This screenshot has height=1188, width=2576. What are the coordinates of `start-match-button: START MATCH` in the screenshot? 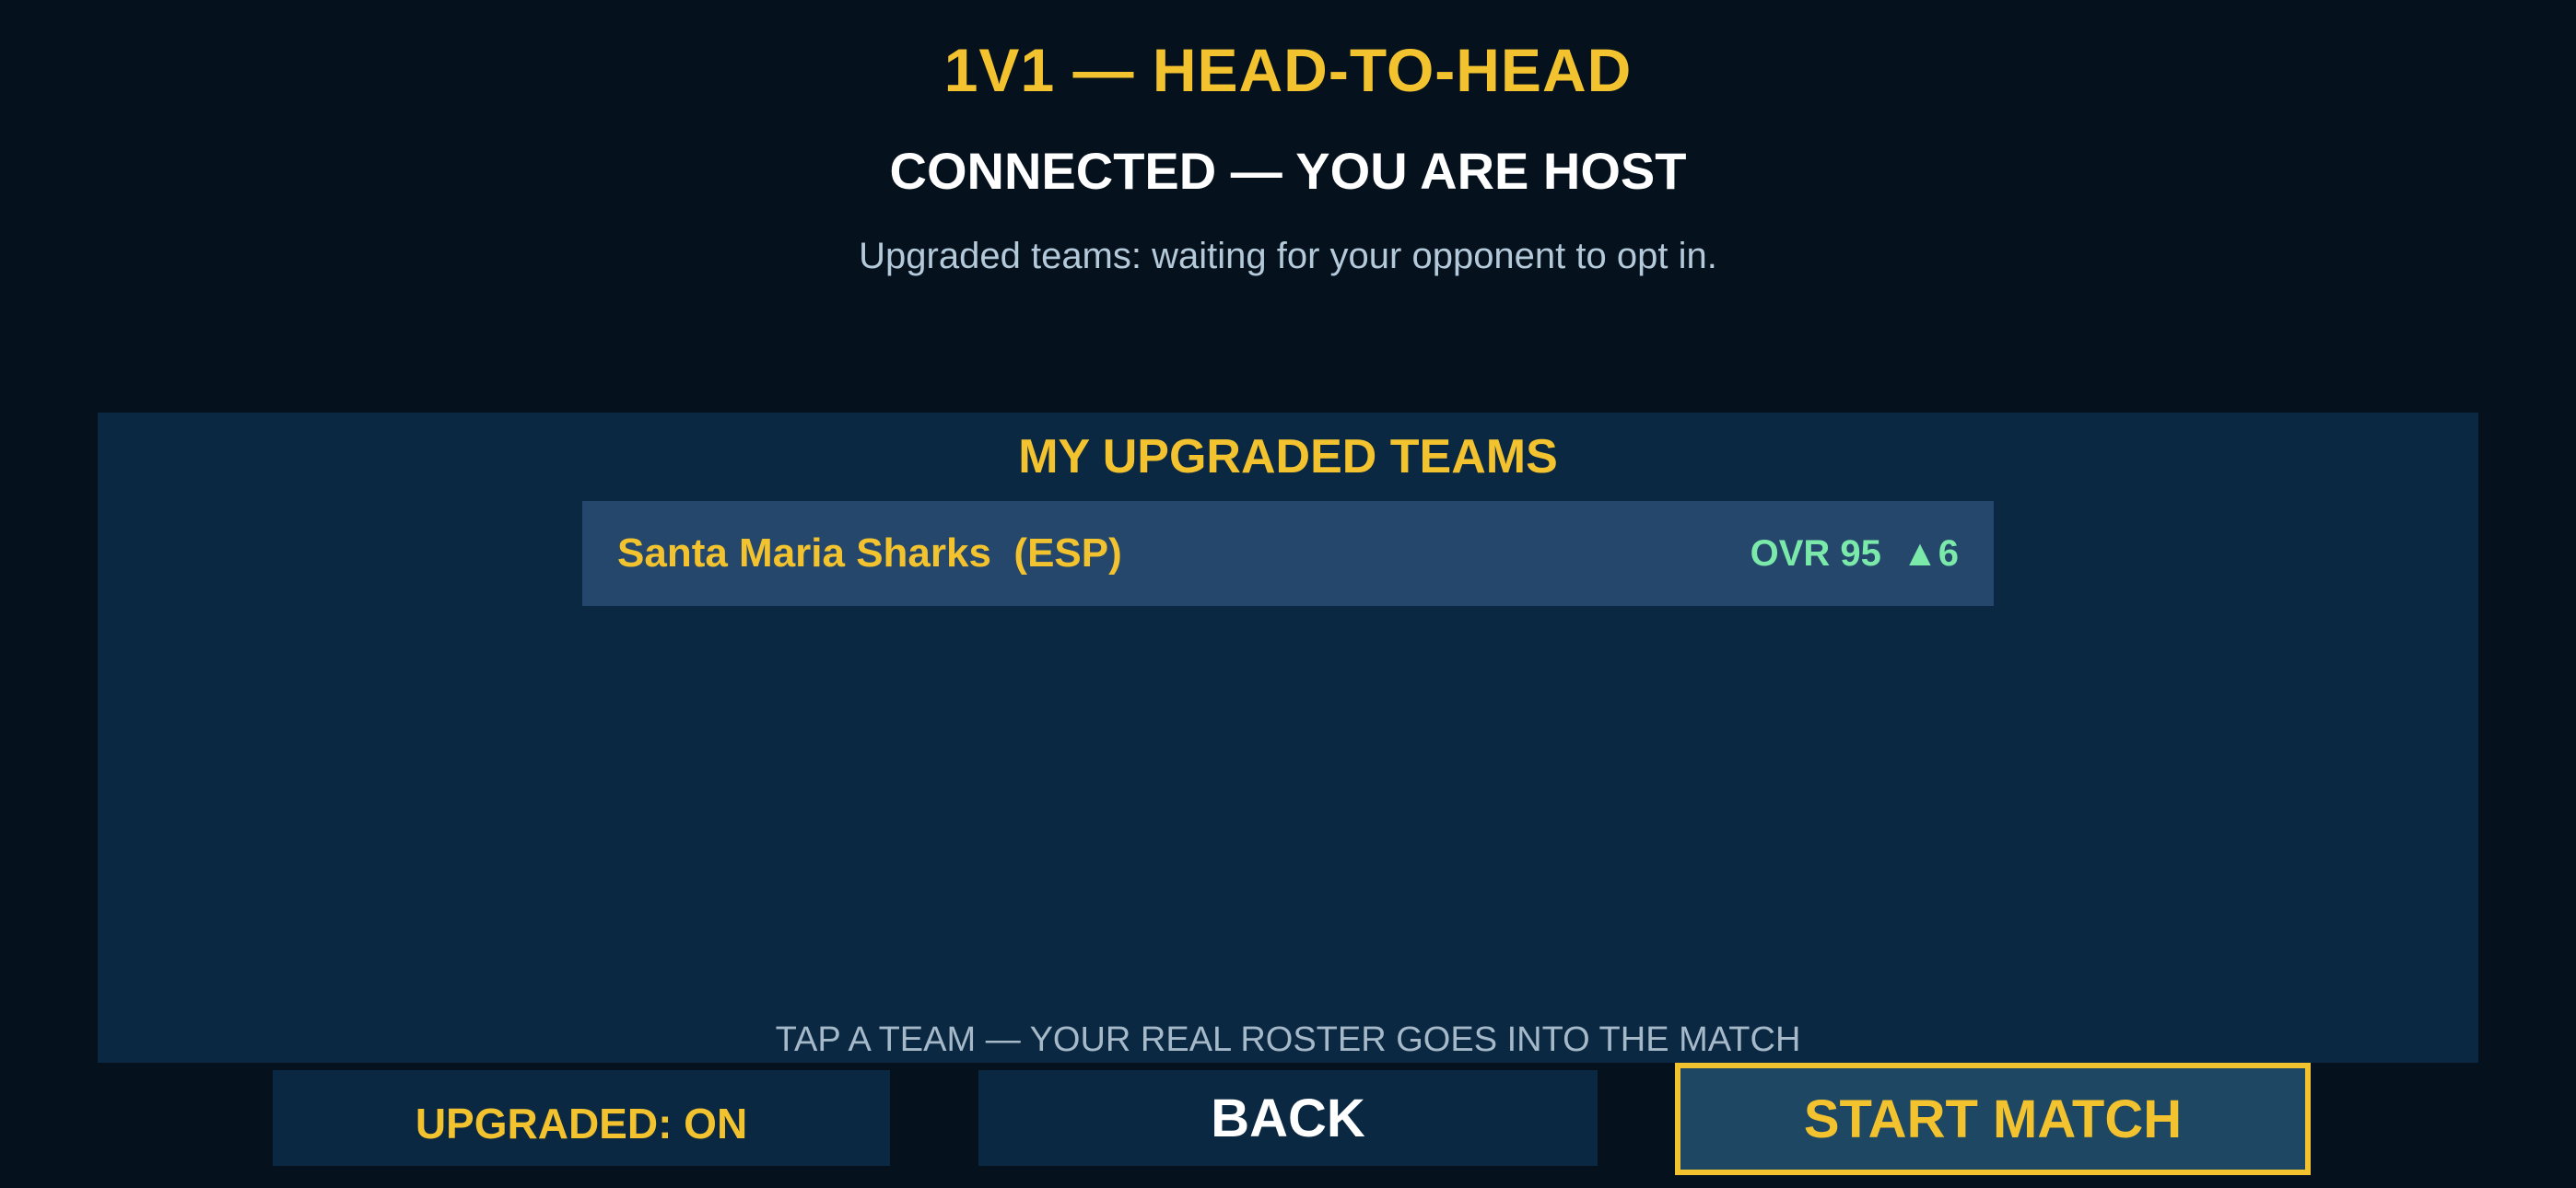 It's located at (1993, 1119).